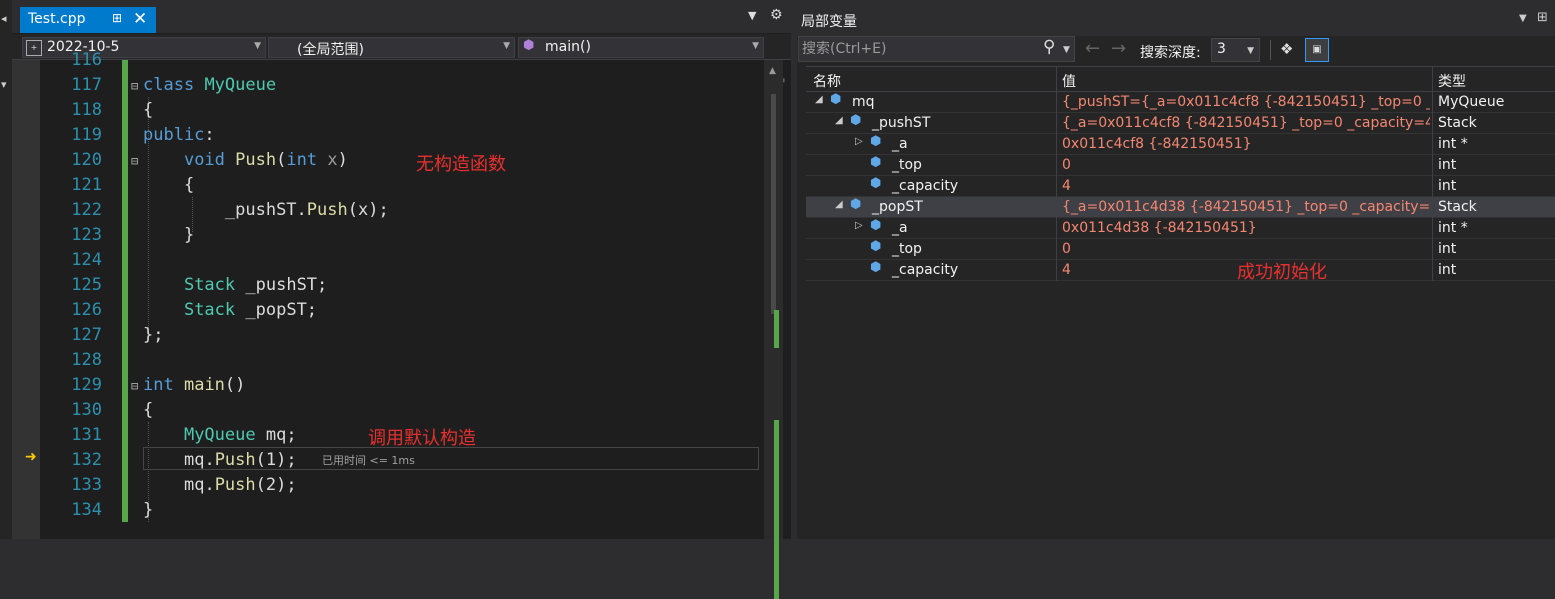  Describe the element at coordinates (827, 81) in the screenshot. I see `column-header-name: 名称` at that location.